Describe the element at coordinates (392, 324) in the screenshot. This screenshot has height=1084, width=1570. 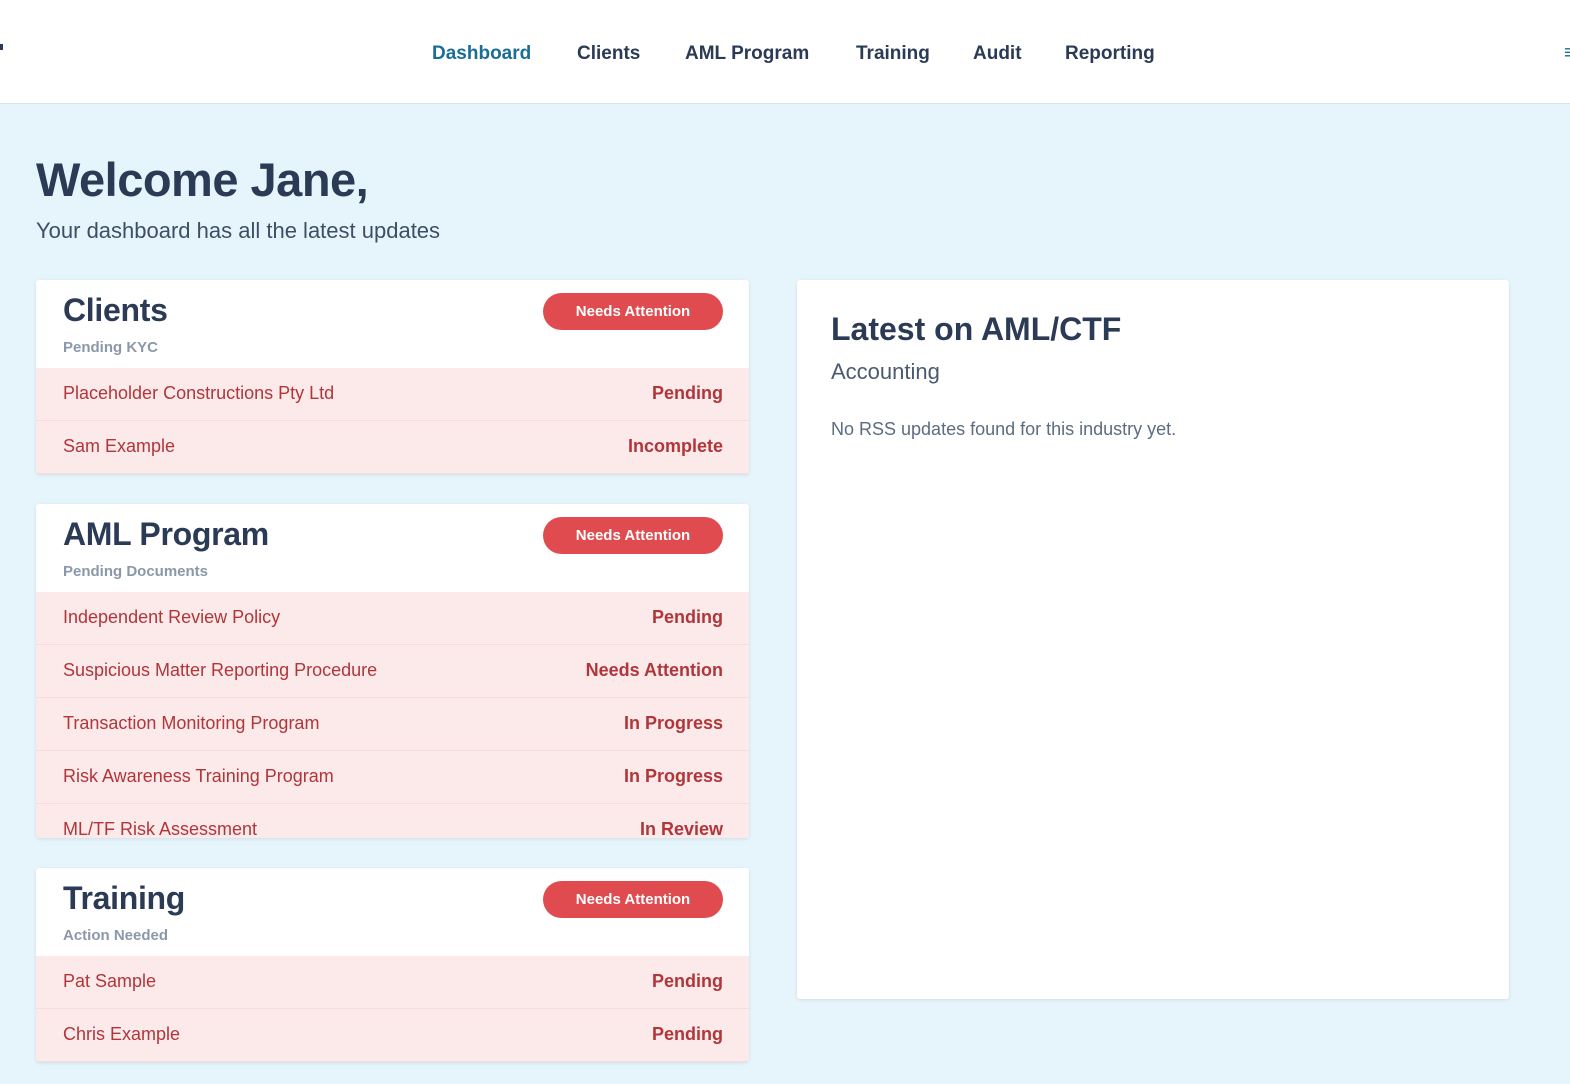
I see `card-header: Clients Pending KYC Needs Attention` at that location.